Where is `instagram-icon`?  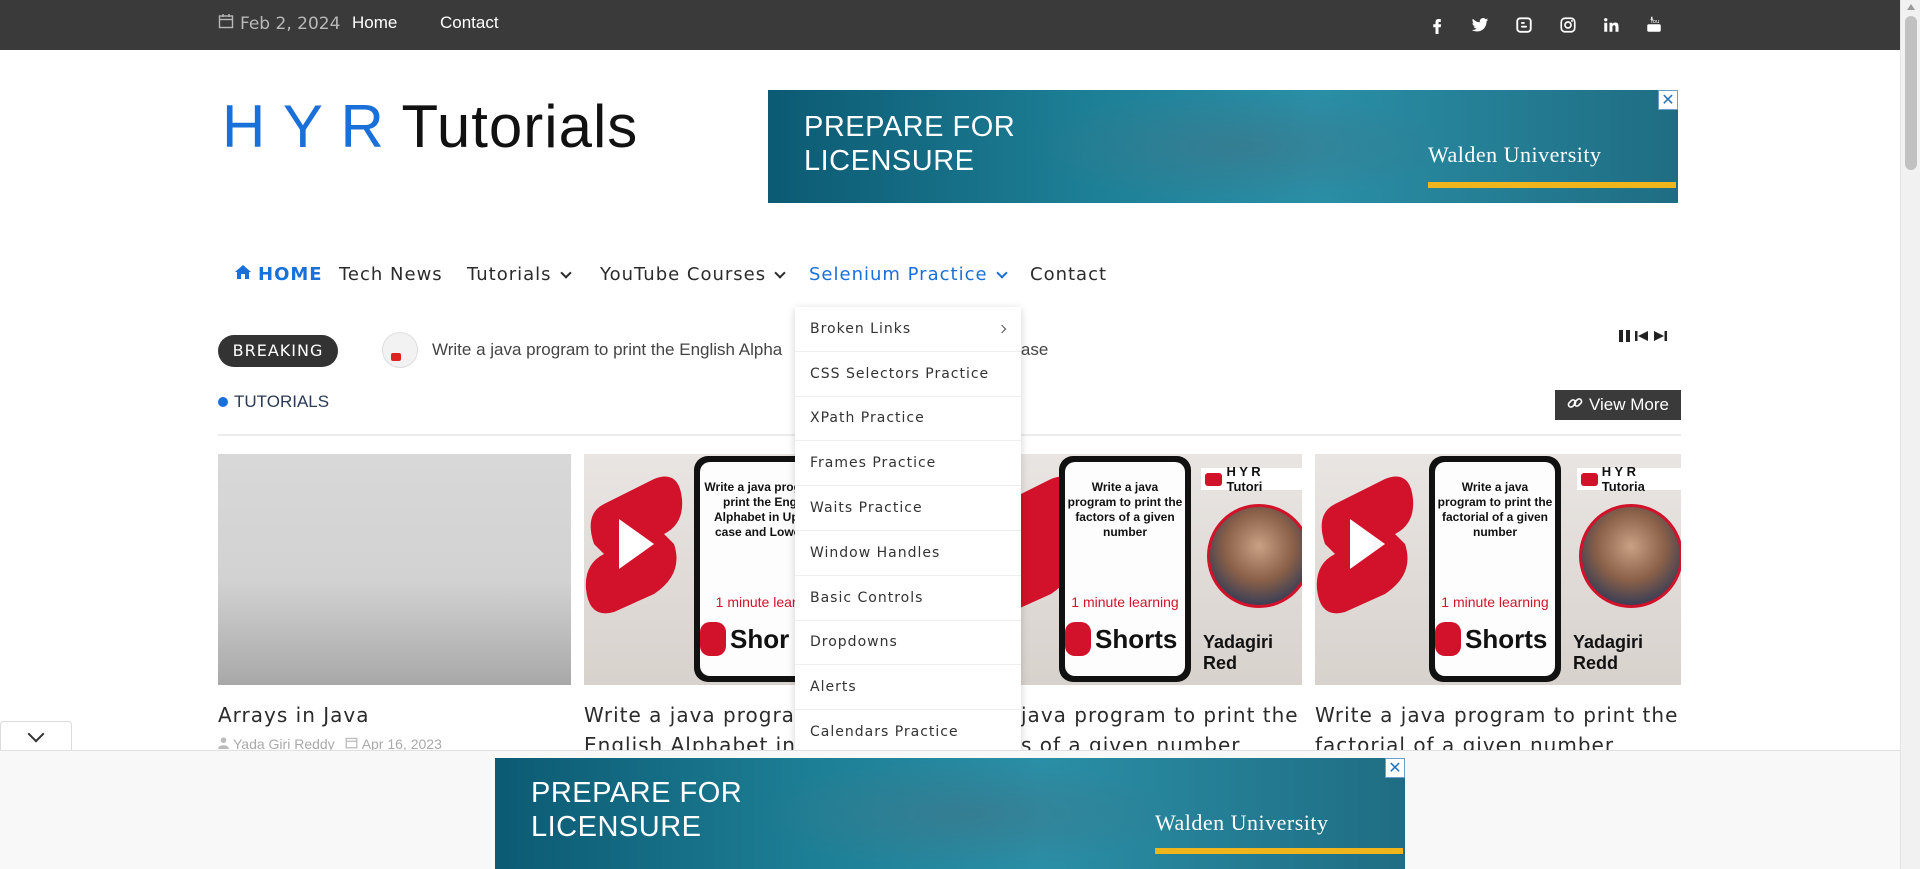 instagram-icon is located at coordinates (1568, 25).